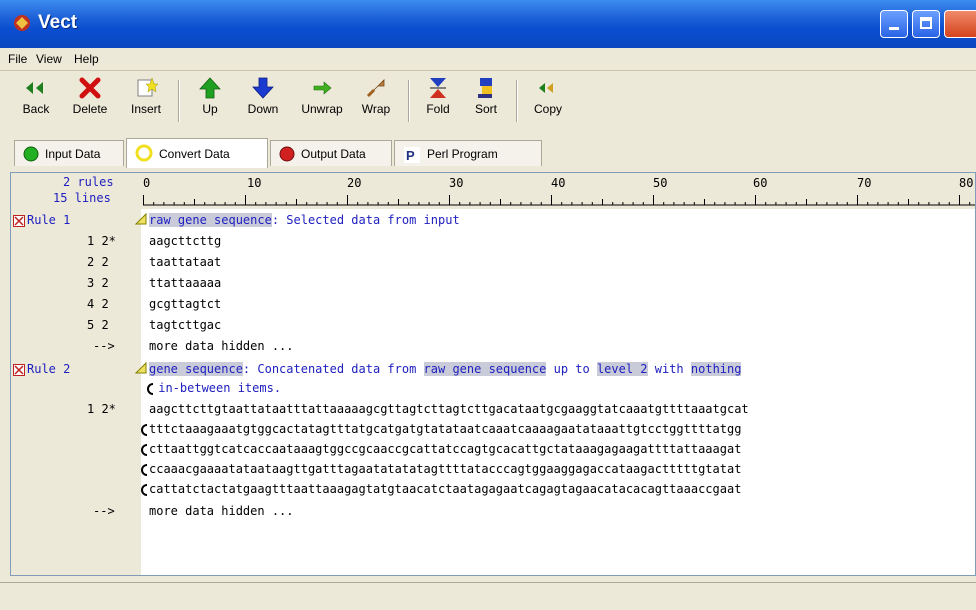 The image size is (976, 610). Describe the element at coordinates (263, 109) in the screenshot. I see `down-label: Down` at that location.